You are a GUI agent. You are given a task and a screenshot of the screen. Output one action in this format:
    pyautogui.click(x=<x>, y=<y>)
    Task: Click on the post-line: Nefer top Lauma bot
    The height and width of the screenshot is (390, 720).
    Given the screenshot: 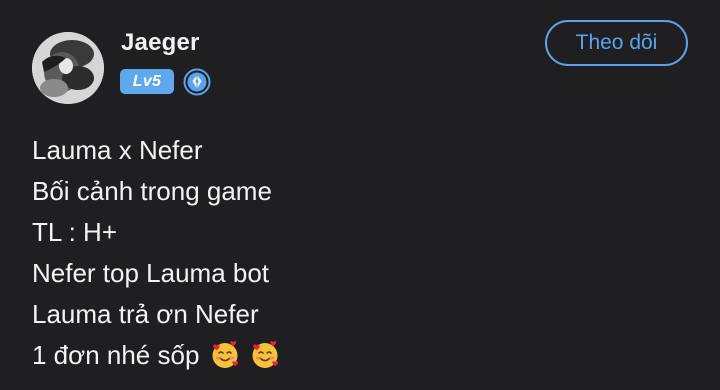 What is the action you would take?
    pyautogui.click(x=151, y=273)
    